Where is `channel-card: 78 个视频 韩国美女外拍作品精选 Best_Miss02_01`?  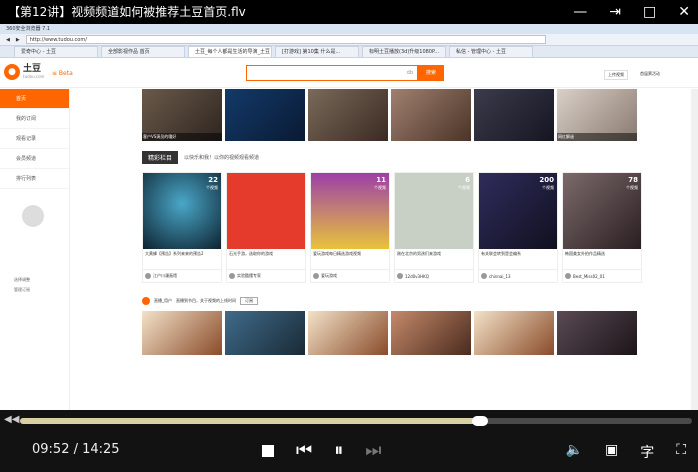 channel-card: 78 个视频 韩国美女外拍作品精选 Best_Miss02_01 is located at coordinates (602, 227).